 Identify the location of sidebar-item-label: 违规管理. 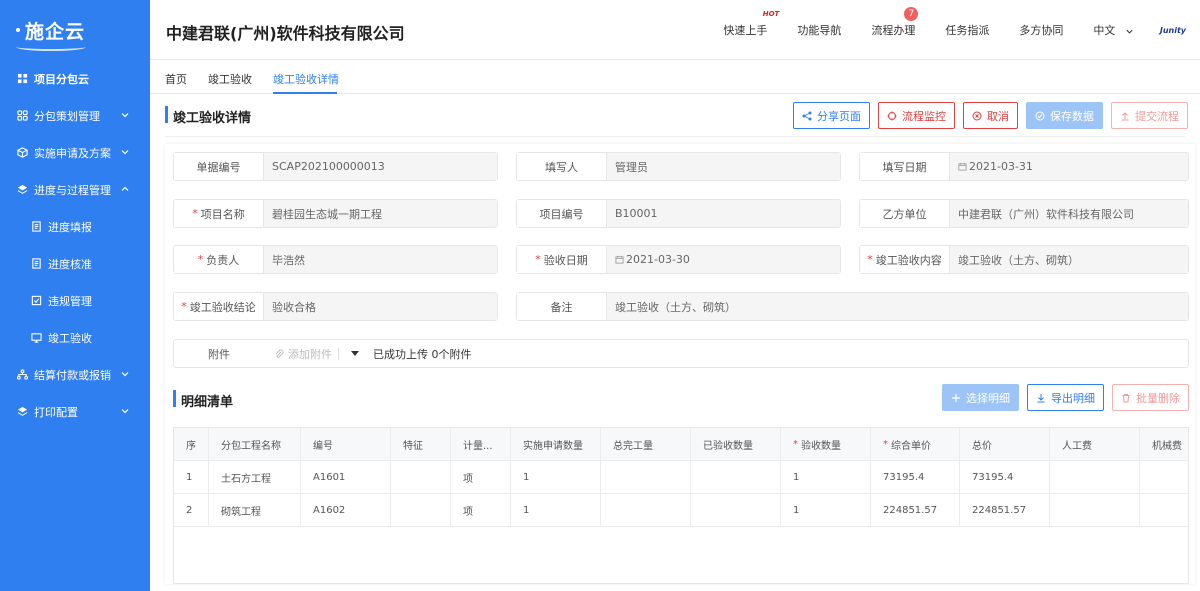
(70, 301).